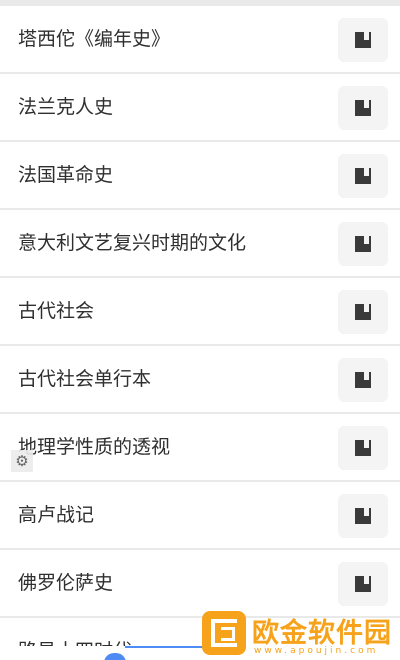 Image resolution: width=400 pixels, height=660 pixels. What do you see at coordinates (200, 39) in the screenshot?
I see `list-item: 塔西佗《编年史》` at bounding box center [200, 39].